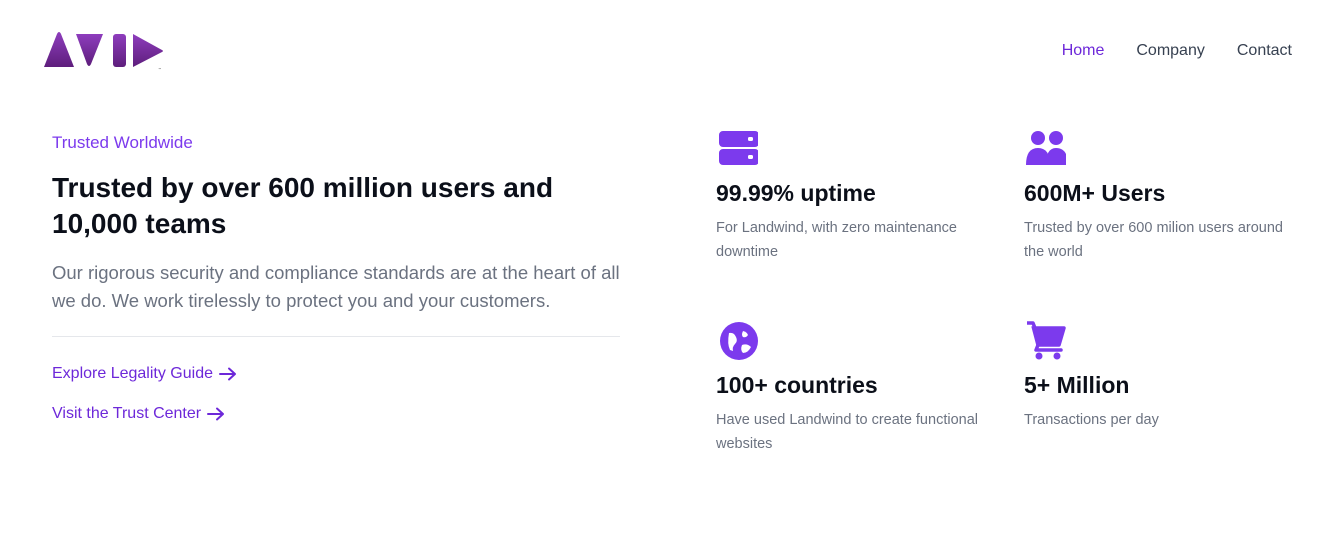 This screenshot has width=1338, height=553. What do you see at coordinates (1046, 148) in the screenshot?
I see `users-icon` at bounding box center [1046, 148].